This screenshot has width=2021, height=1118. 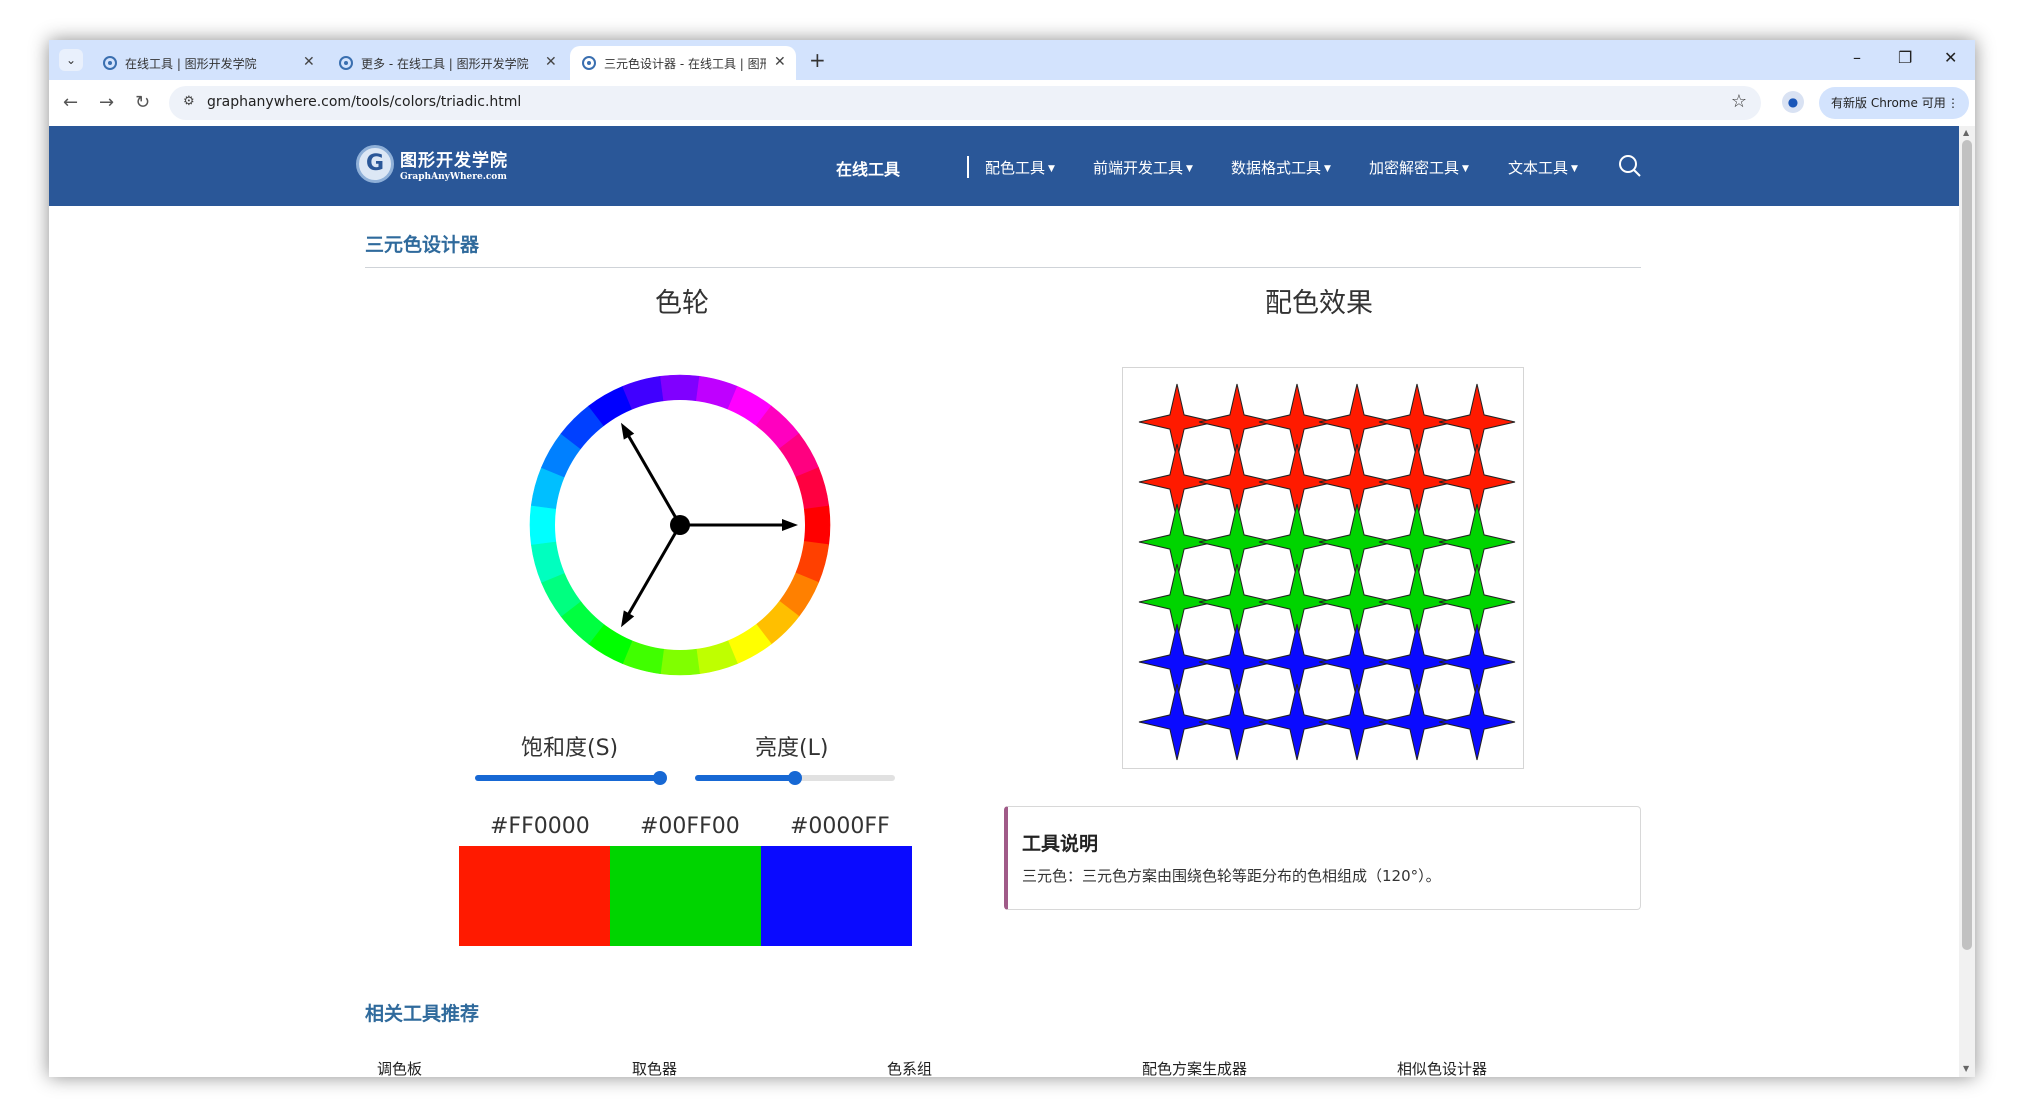 What do you see at coordinates (1967, 545) in the screenshot?
I see `scrollbar-thumb` at bounding box center [1967, 545].